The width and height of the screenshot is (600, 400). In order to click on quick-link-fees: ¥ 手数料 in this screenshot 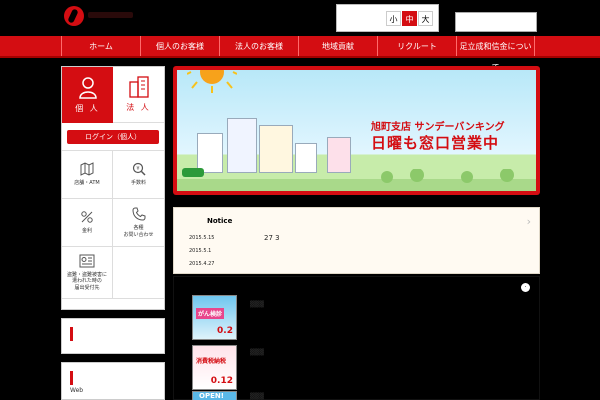, I will do `click(138, 175)`.